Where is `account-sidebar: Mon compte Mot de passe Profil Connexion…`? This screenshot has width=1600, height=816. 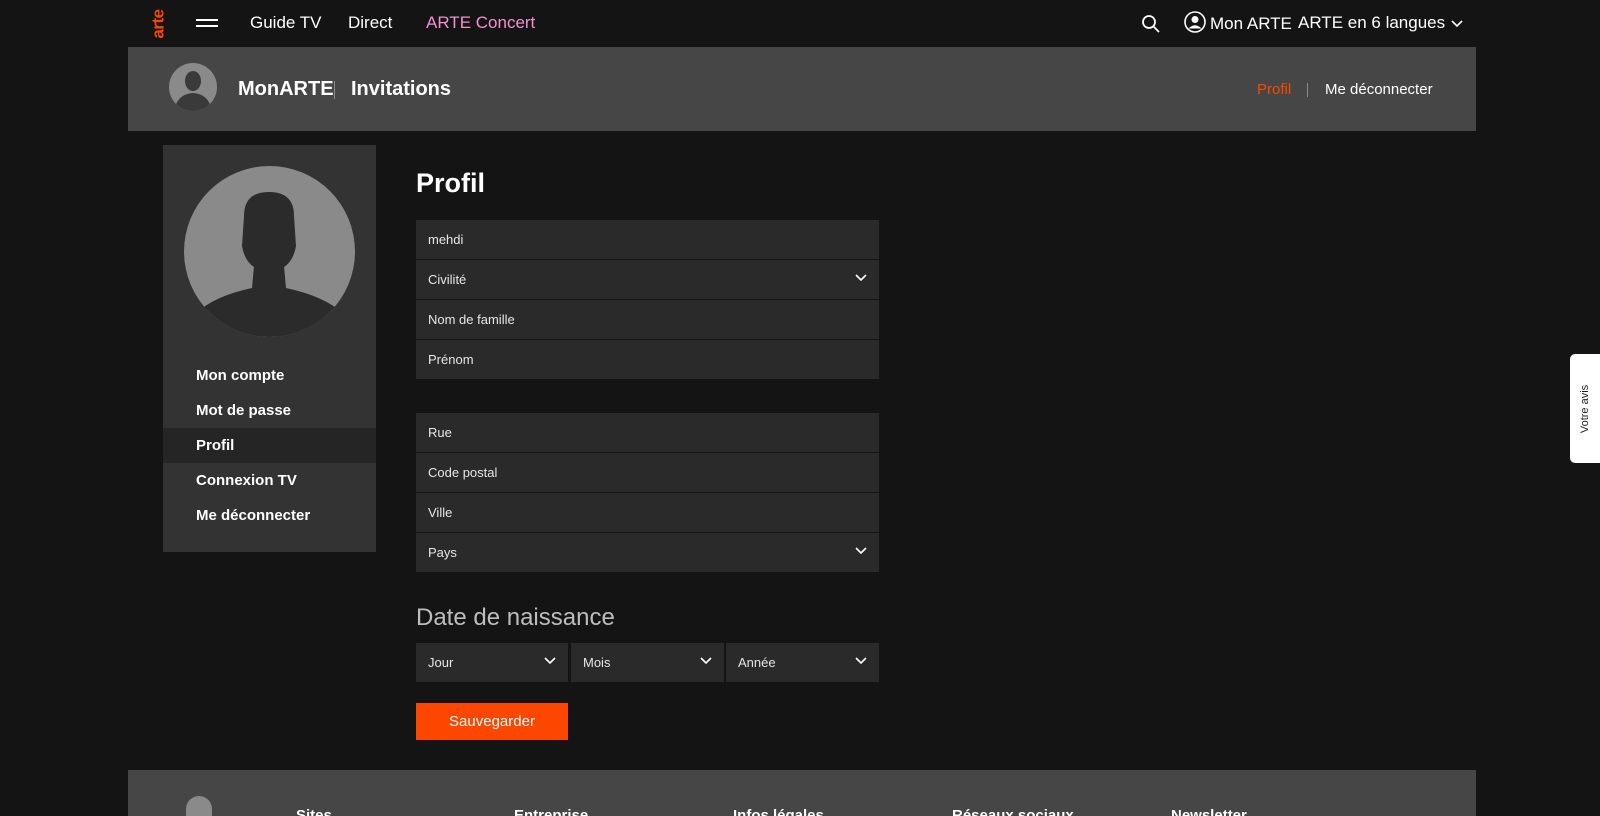
account-sidebar: Mon compte Mot de passe Profil Connexion… is located at coordinates (269, 348).